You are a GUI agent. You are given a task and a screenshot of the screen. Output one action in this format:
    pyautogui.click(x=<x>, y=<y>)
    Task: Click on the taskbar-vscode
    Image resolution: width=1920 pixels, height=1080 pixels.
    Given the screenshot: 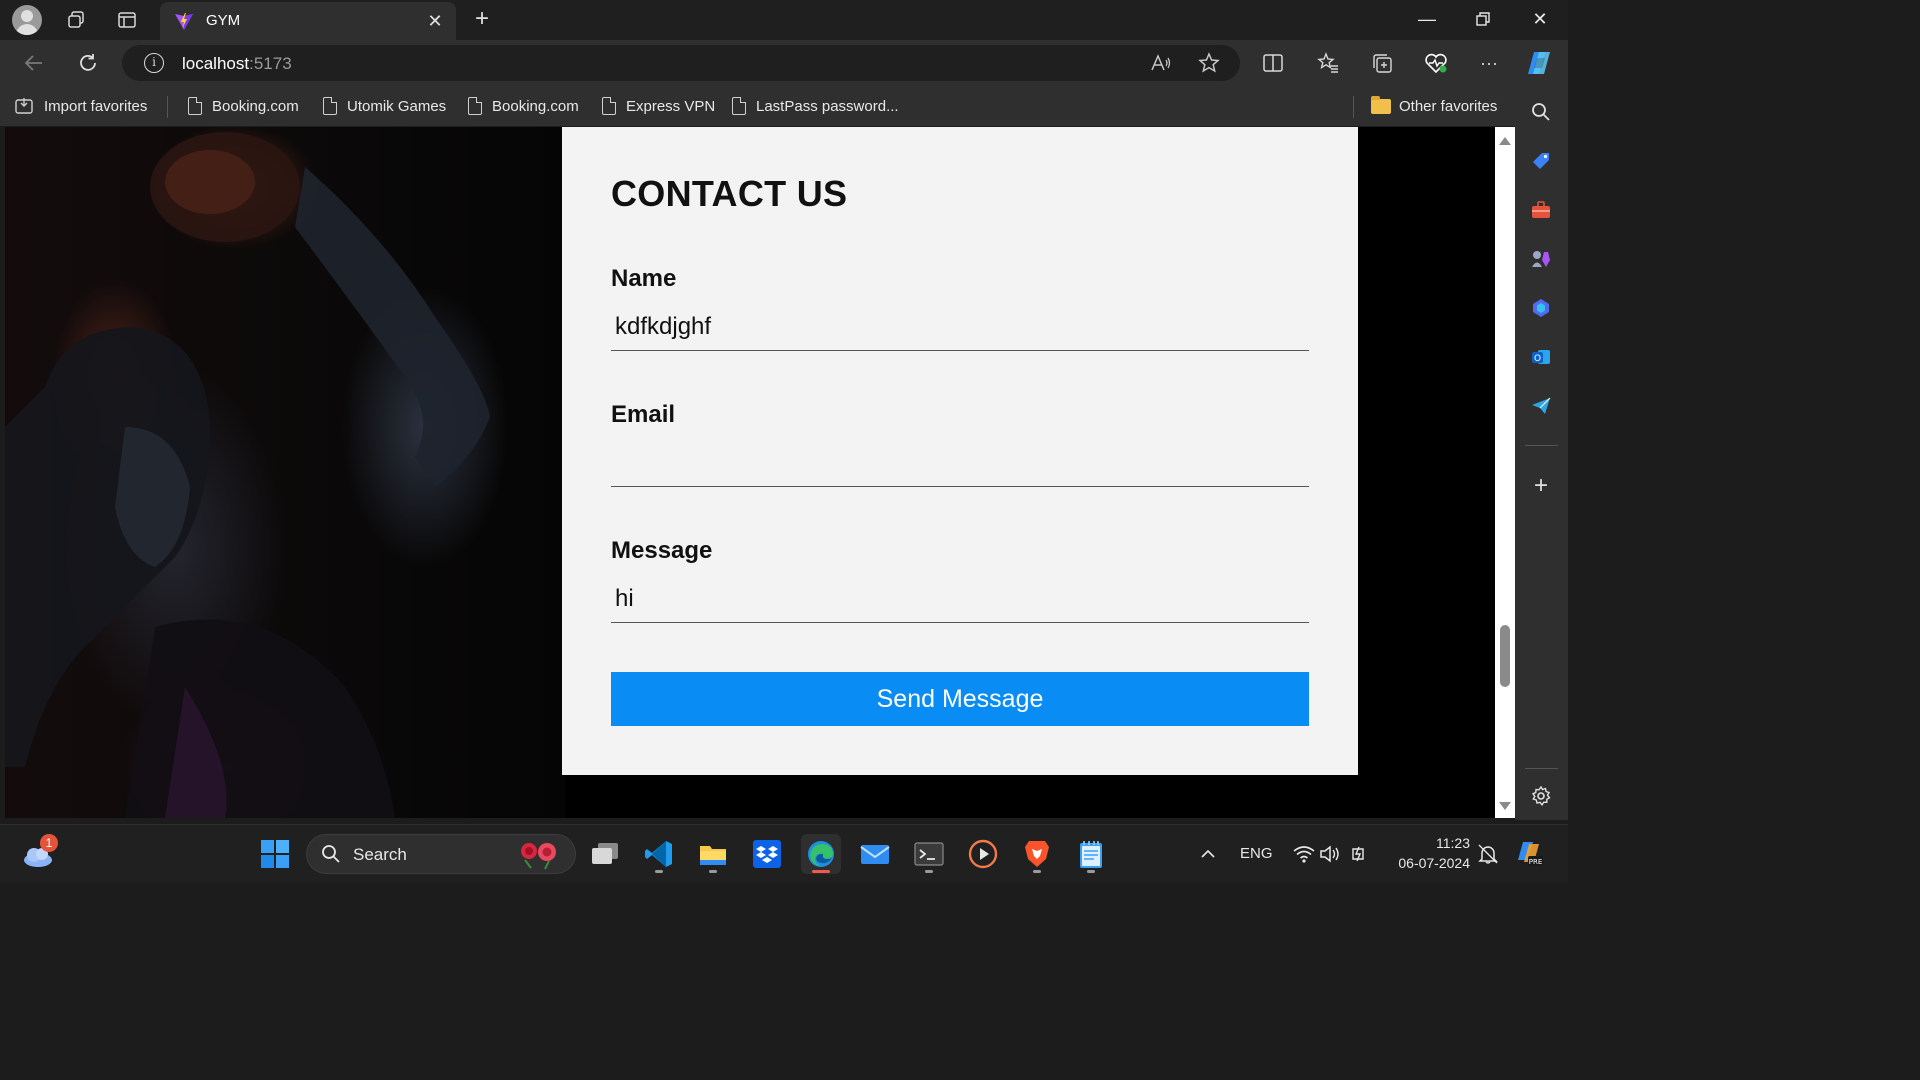 What is the action you would take?
    pyautogui.click(x=659, y=854)
    